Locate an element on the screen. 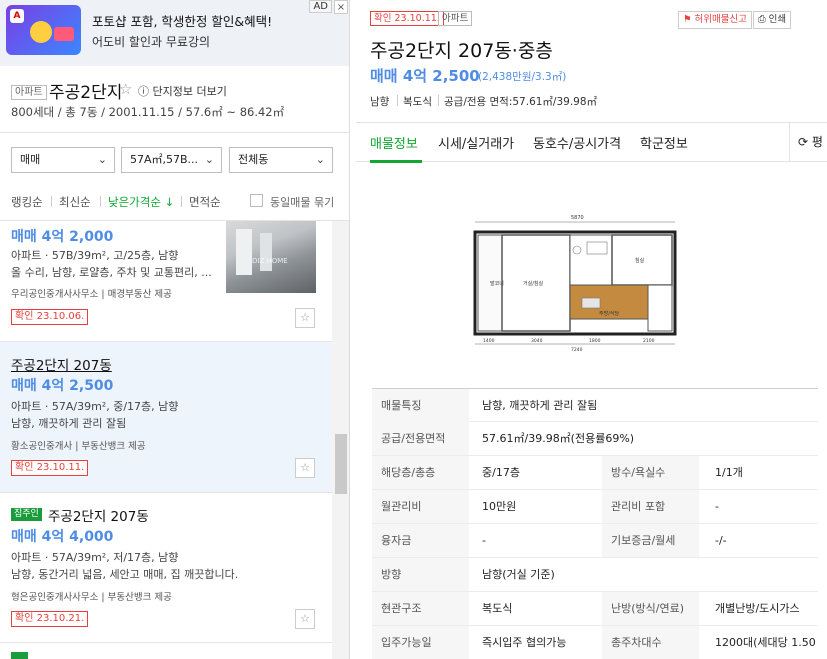 The height and width of the screenshot is (659, 827). adobe-logo-icon: A is located at coordinates (17, 16).